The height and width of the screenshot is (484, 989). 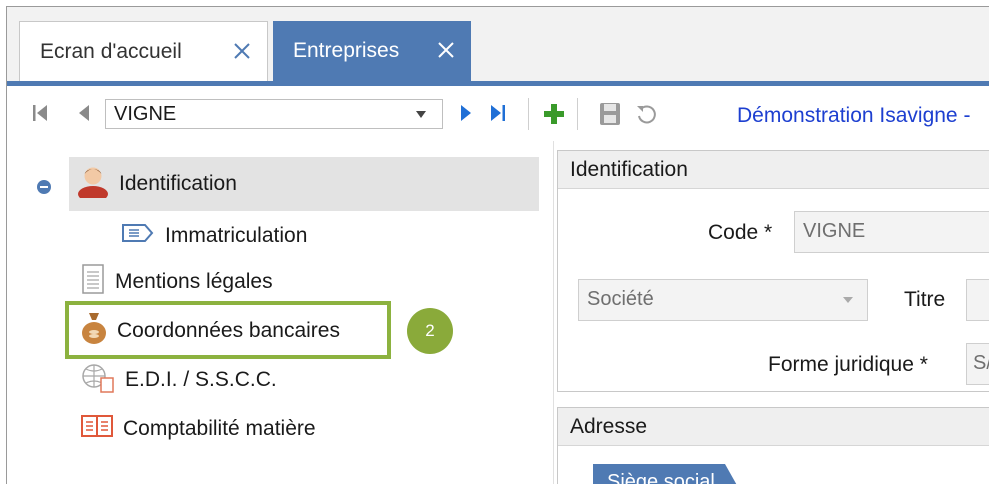 I want to click on forme-juridique-label: Forme juridique *, so click(x=848, y=364).